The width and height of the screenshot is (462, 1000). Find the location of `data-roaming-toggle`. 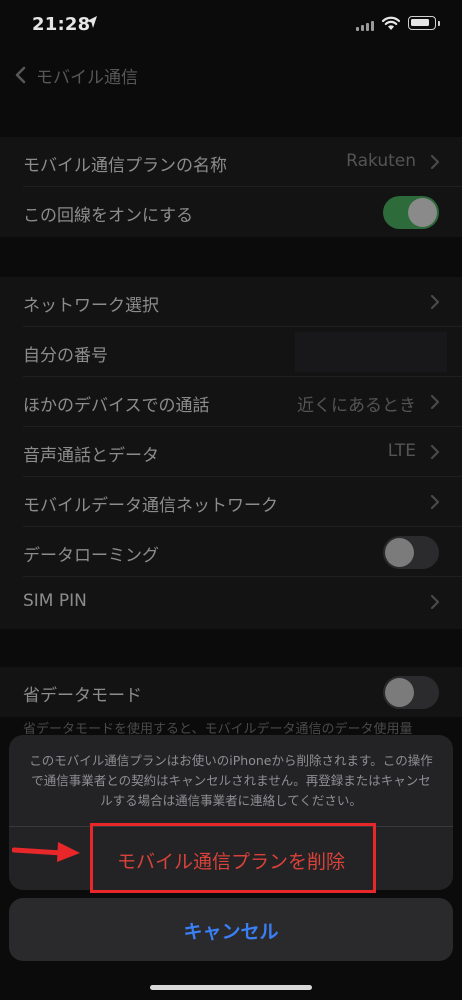

data-roaming-toggle is located at coordinates (411, 552).